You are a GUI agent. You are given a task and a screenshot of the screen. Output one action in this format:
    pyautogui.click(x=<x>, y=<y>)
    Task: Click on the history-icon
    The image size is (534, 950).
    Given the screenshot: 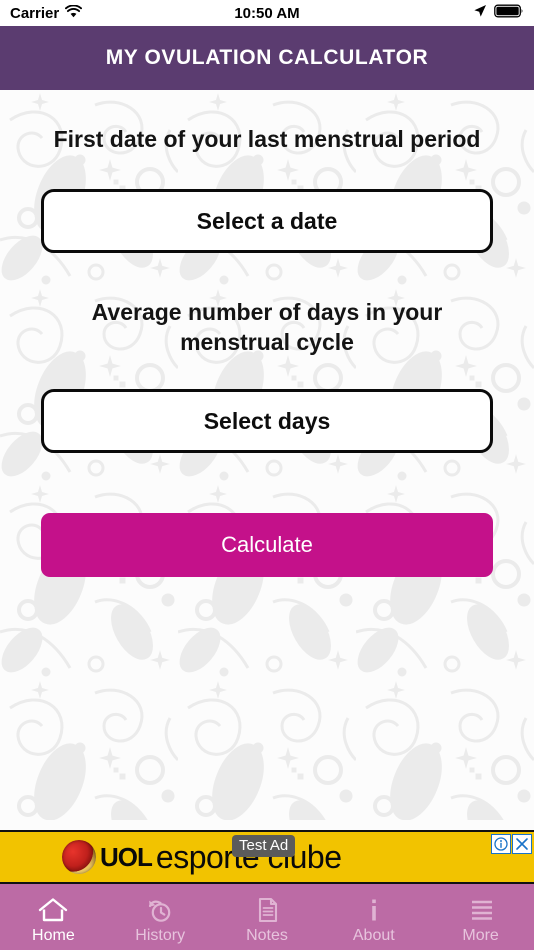 What is the action you would take?
    pyautogui.click(x=160, y=910)
    